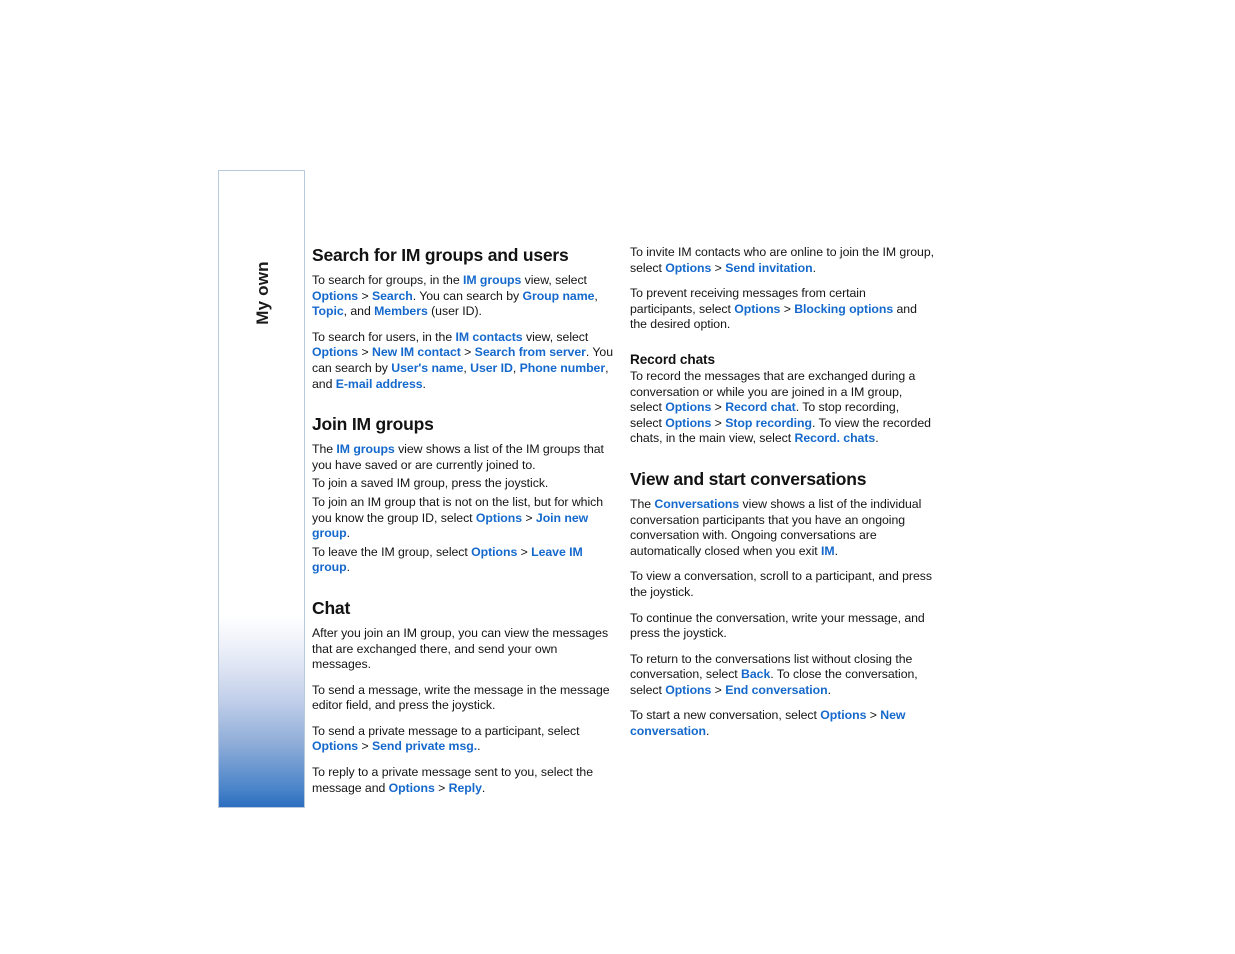  What do you see at coordinates (392, 295) in the screenshot?
I see `ui-term-search: Search` at bounding box center [392, 295].